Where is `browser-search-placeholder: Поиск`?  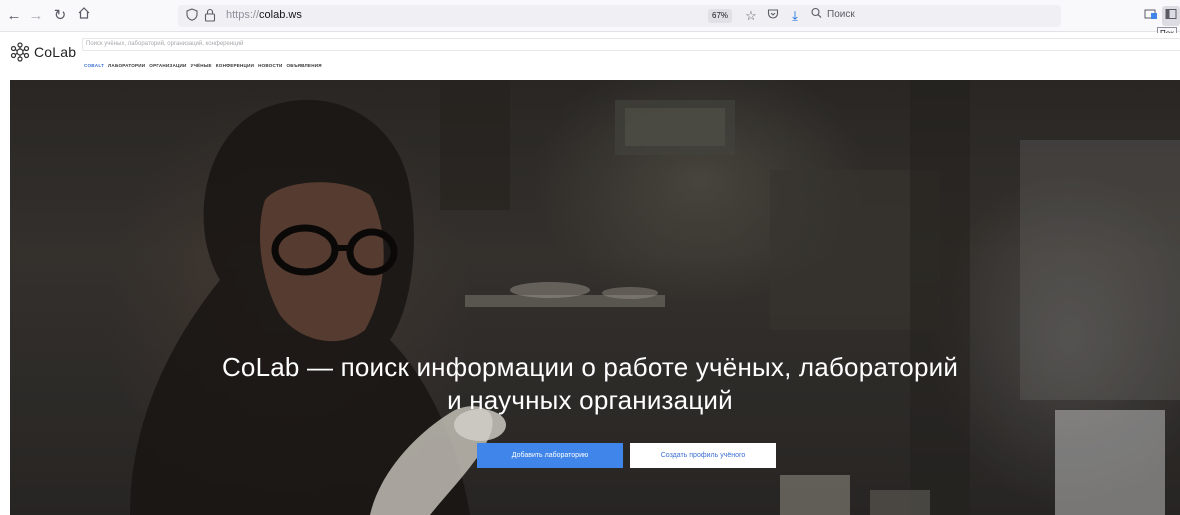
browser-search-placeholder: Поиск is located at coordinates (841, 14).